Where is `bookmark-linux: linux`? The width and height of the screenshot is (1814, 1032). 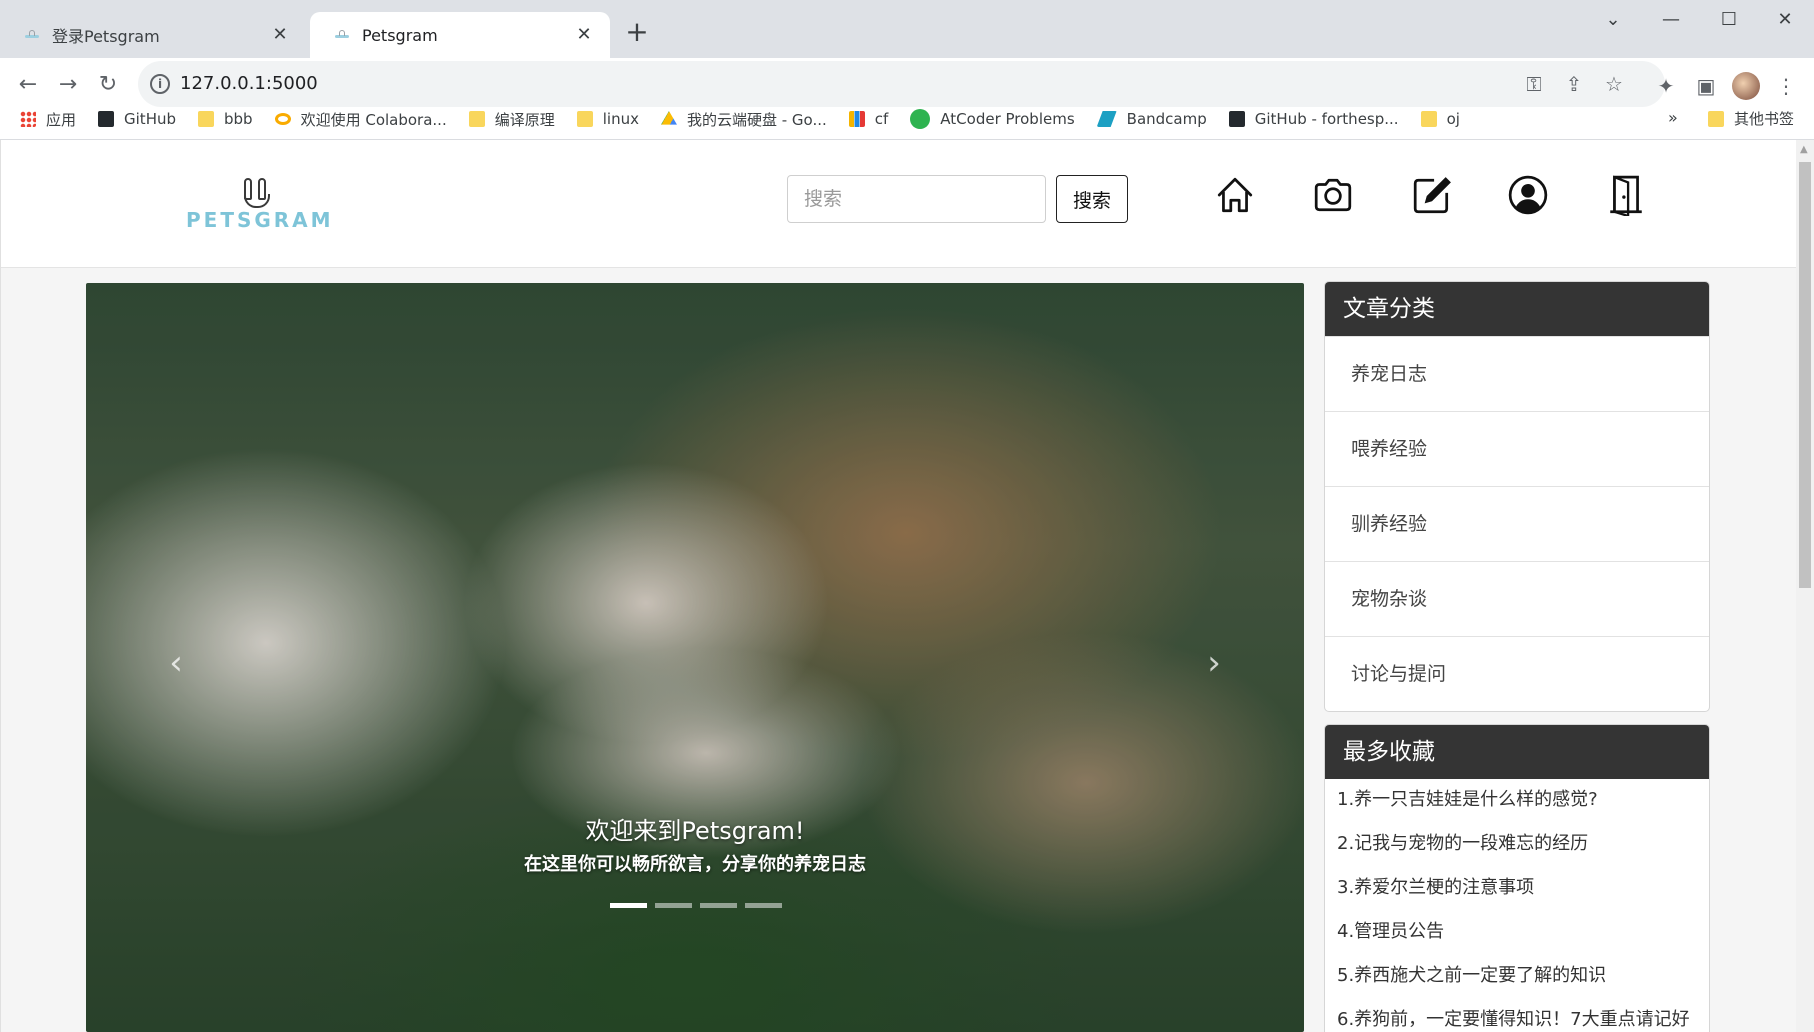 bookmark-linux: linux is located at coordinates (607, 119).